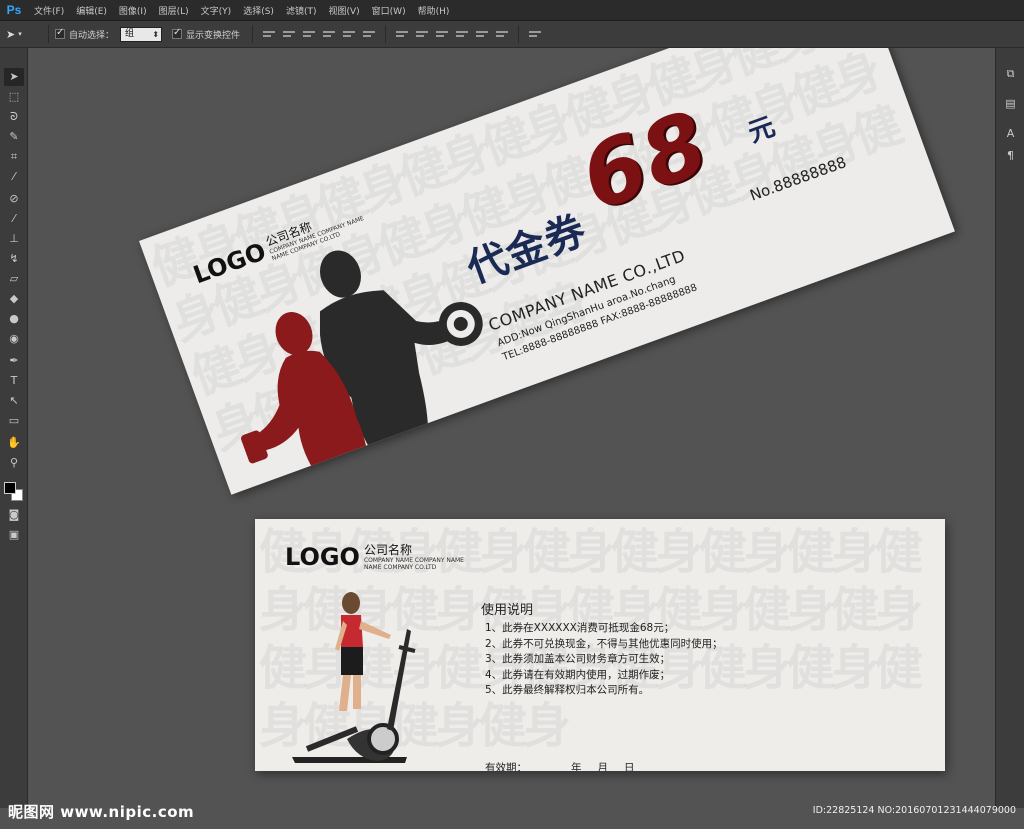 Image resolution: width=1024 pixels, height=829 pixels. What do you see at coordinates (578, 674) in the screenshot?
I see `list-item: 4、此券请在有效期内使用，过期作废；` at bounding box center [578, 674].